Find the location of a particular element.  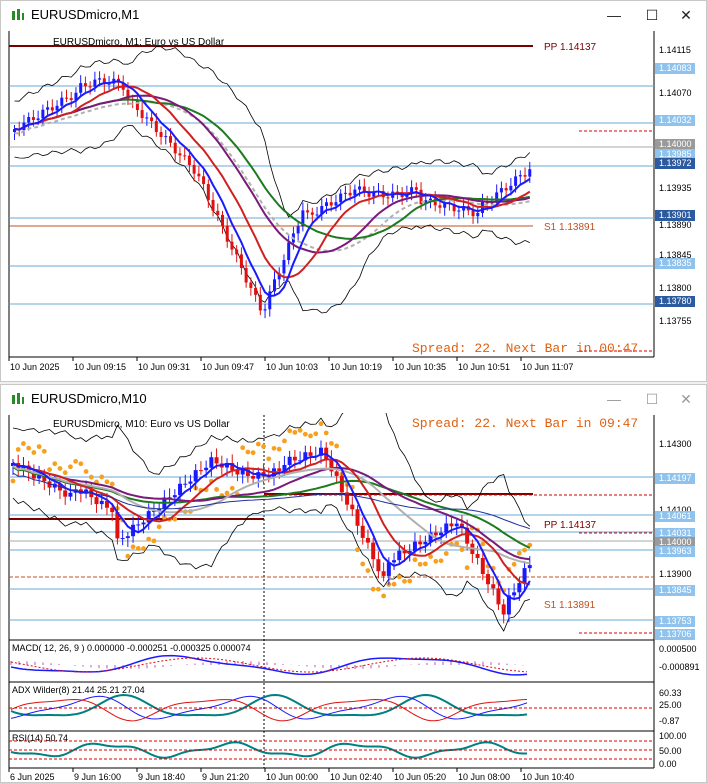

time-axis-label: 10 Jun 10:19 is located at coordinates (356, 367).